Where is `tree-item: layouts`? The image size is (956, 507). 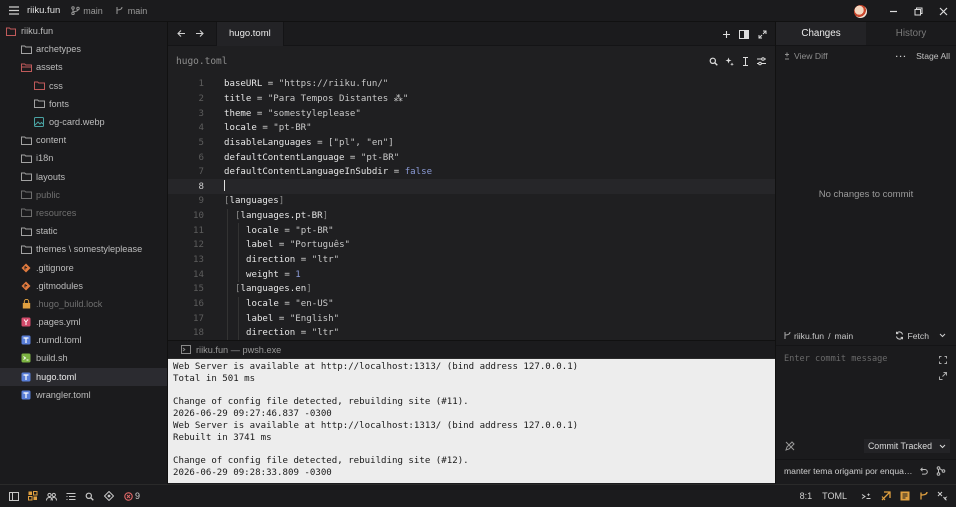 tree-item: layouts is located at coordinates (83, 177).